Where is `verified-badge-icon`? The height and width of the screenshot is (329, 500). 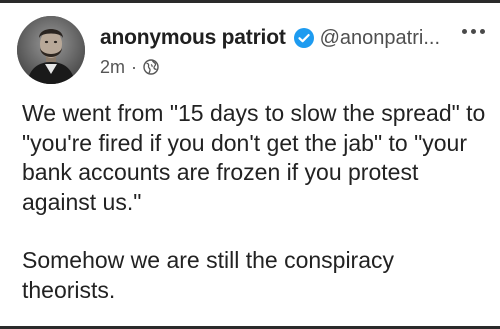 verified-badge-icon is located at coordinates (303, 38).